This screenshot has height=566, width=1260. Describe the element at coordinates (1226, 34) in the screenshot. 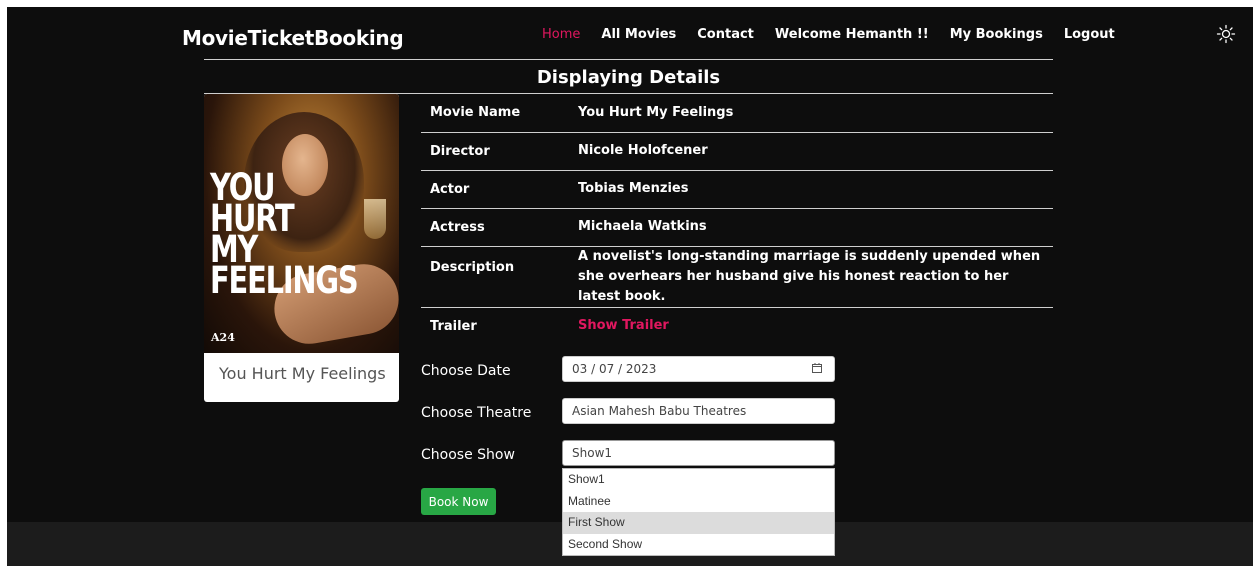

I see `sun-icon` at that location.